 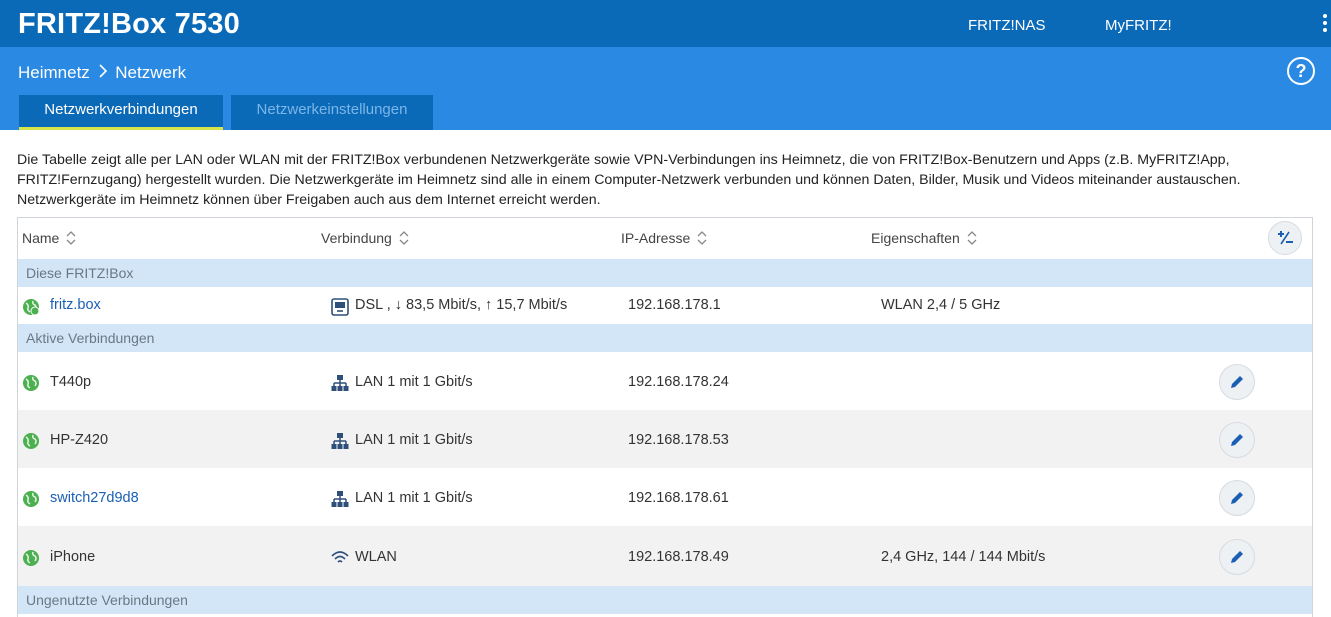 I want to click on device-name-link: fritz.box, so click(x=75, y=305).